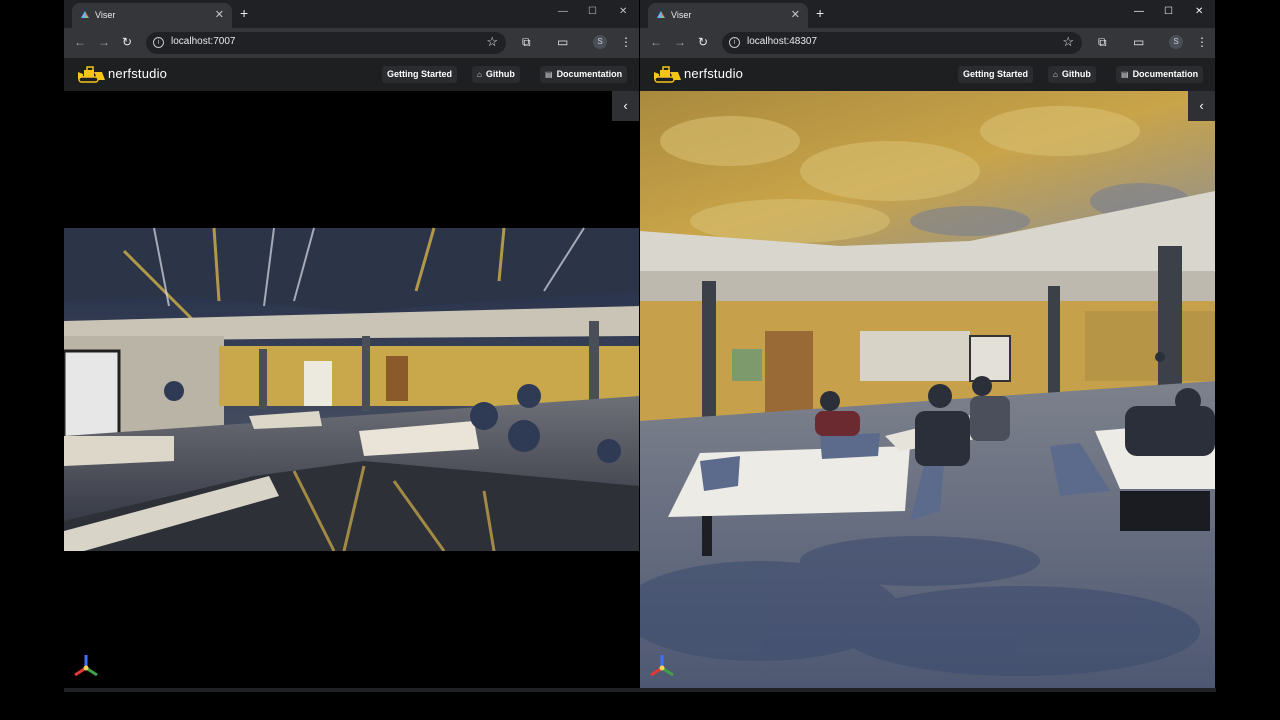  What do you see at coordinates (782, 41) in the screenshot?
I see `url-text: localhost:48307` at bounding box center [782, 41].